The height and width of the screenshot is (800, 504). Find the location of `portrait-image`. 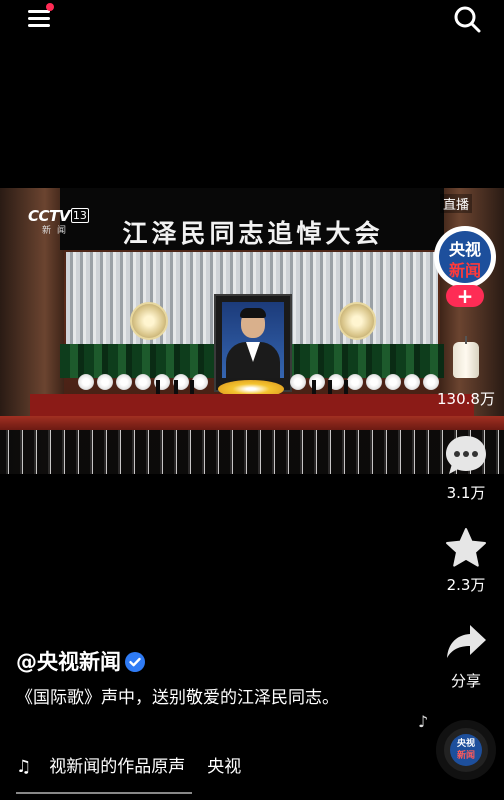

portrait-image is located at coordinates (253, 340).